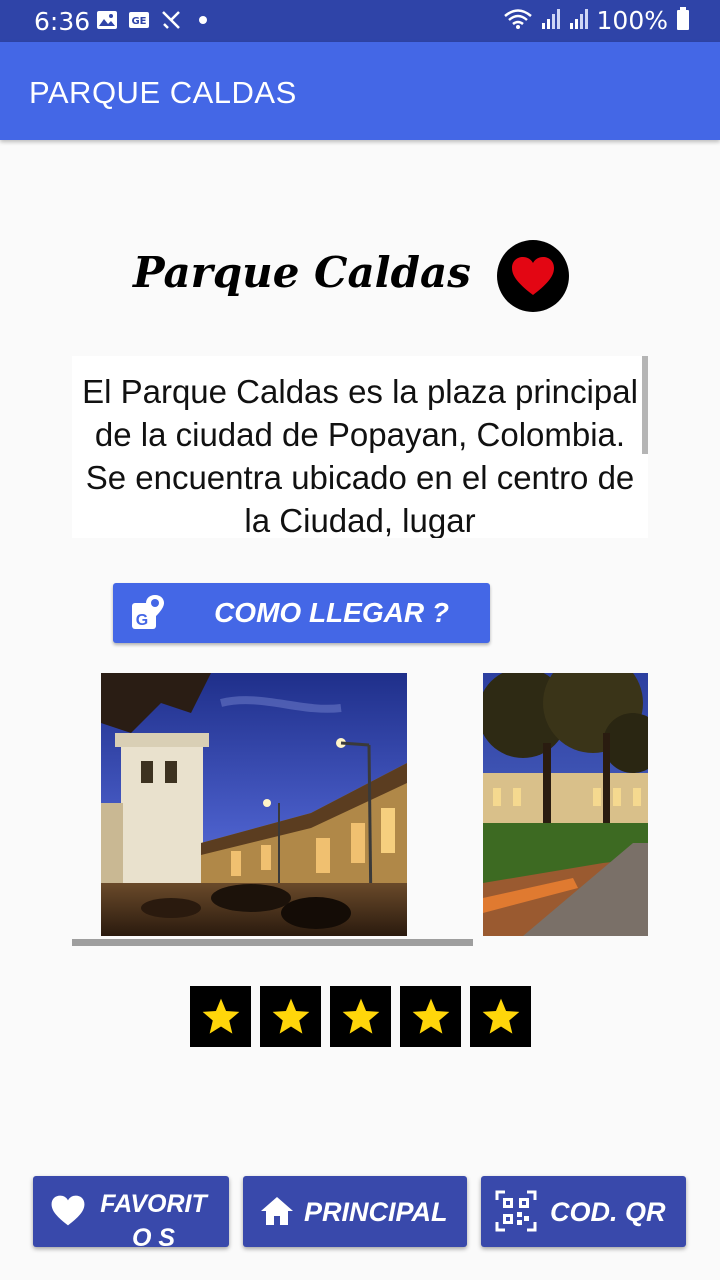  Describe the element at coordinates (360, 21) in the screenshot. I see `status-bar: 6:36 GE 100%` at that location.